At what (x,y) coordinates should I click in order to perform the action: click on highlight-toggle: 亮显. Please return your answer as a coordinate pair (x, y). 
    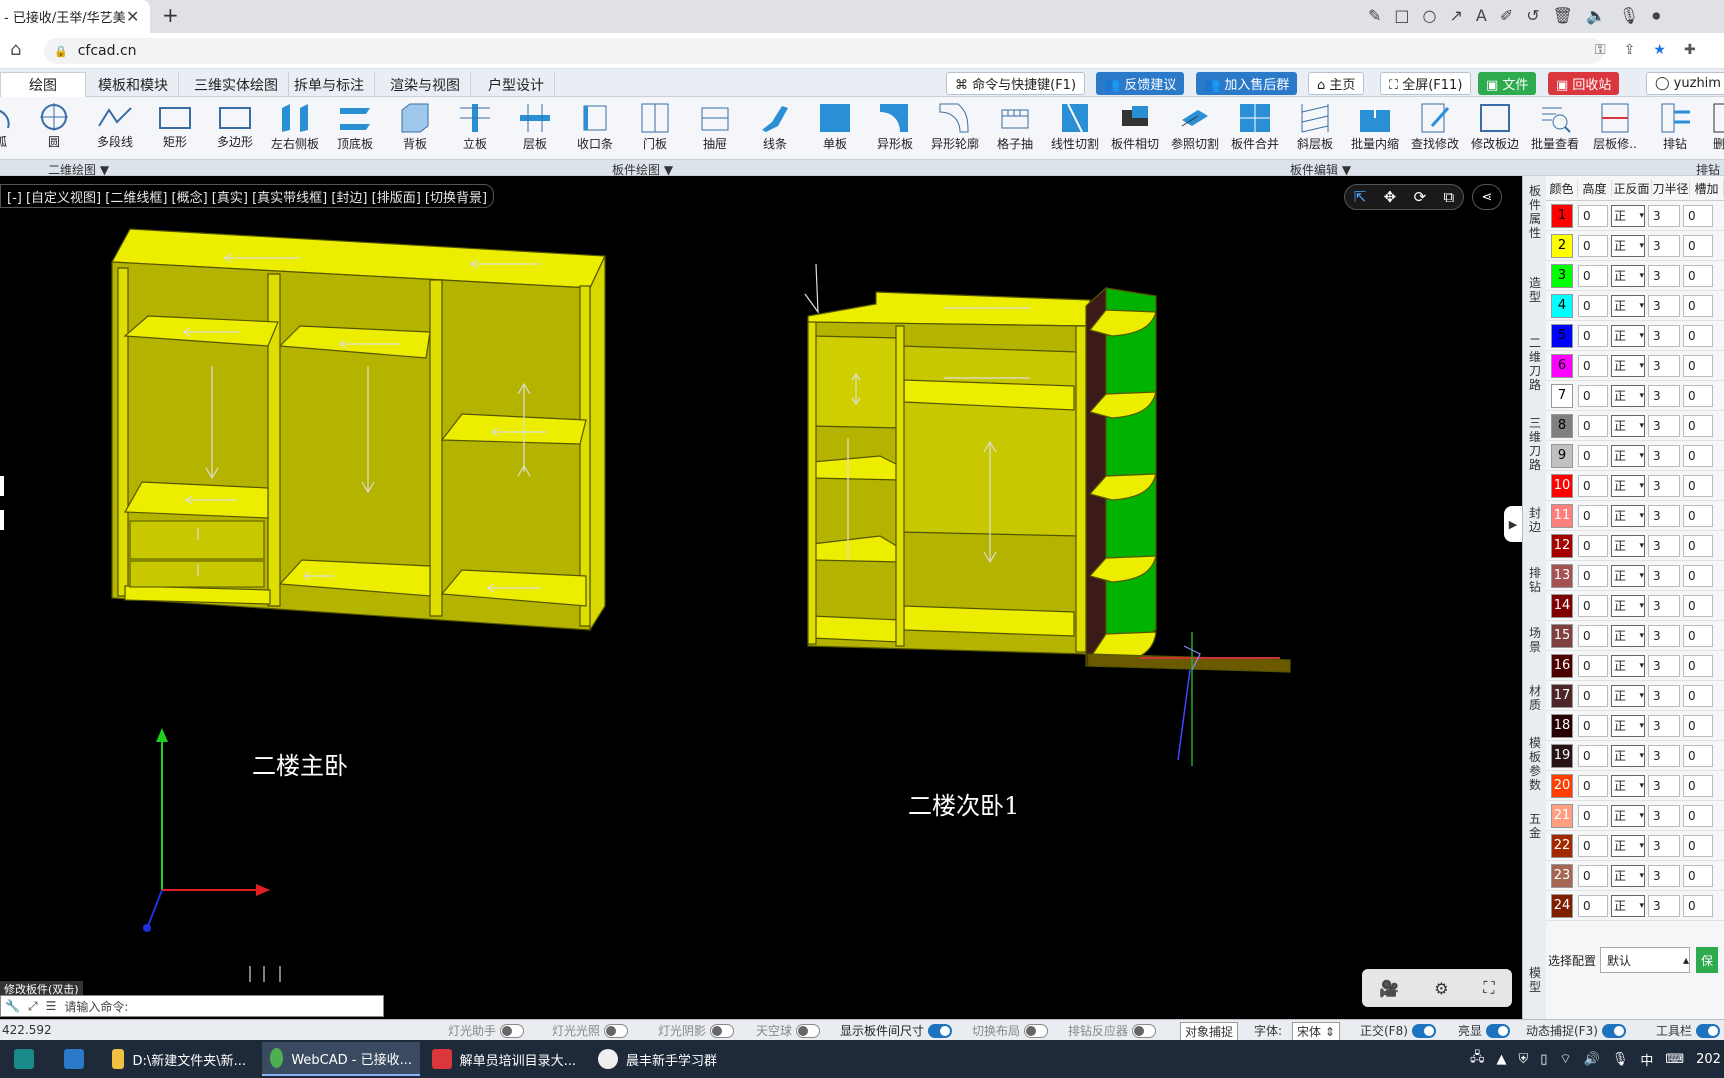
    Looking at the image, I should click on (1484, 1030).